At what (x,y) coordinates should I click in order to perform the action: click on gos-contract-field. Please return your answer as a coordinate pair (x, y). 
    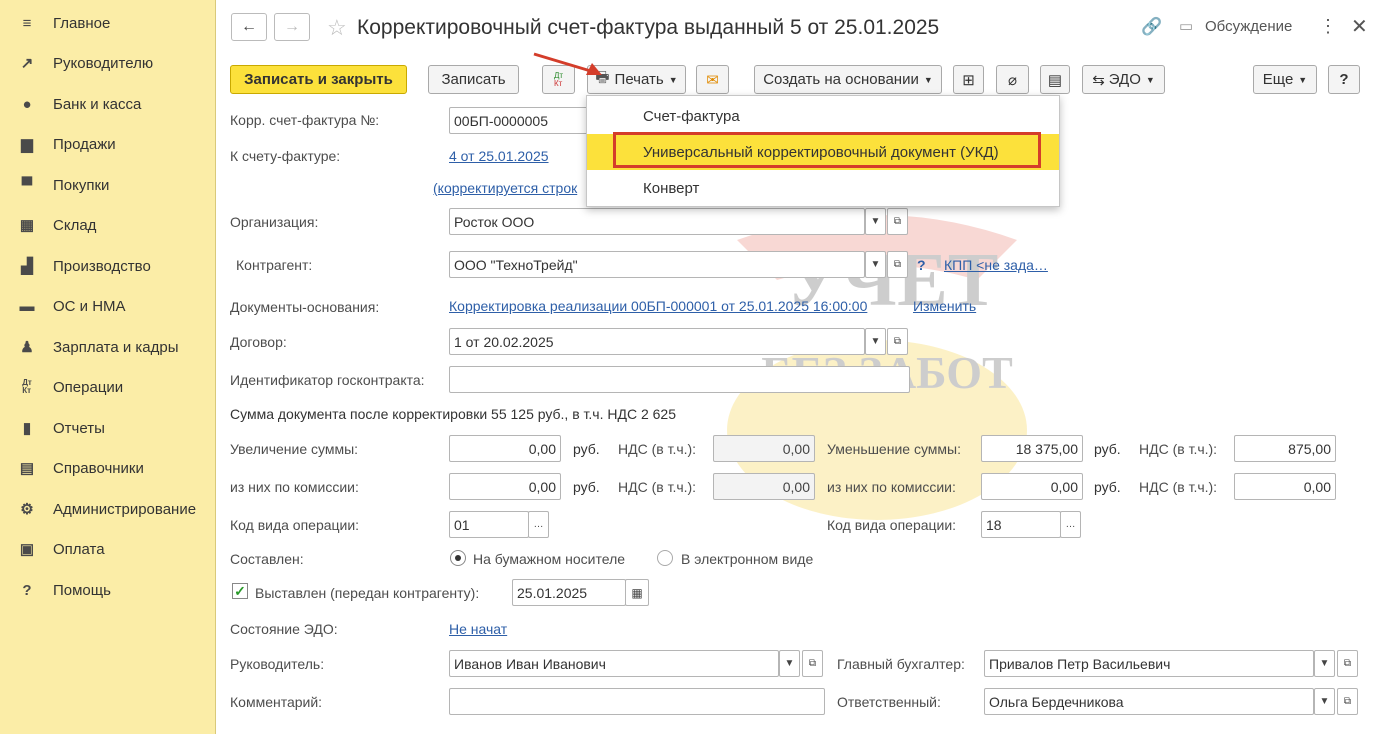
    Looking at the image, I should click on (679, 379).